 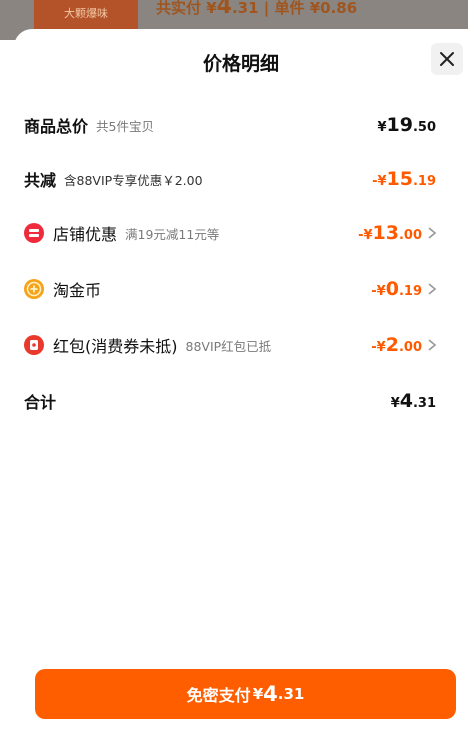 I want to click on product-thumbnail-text: 大颗爆味, so click(x=86, y=13).